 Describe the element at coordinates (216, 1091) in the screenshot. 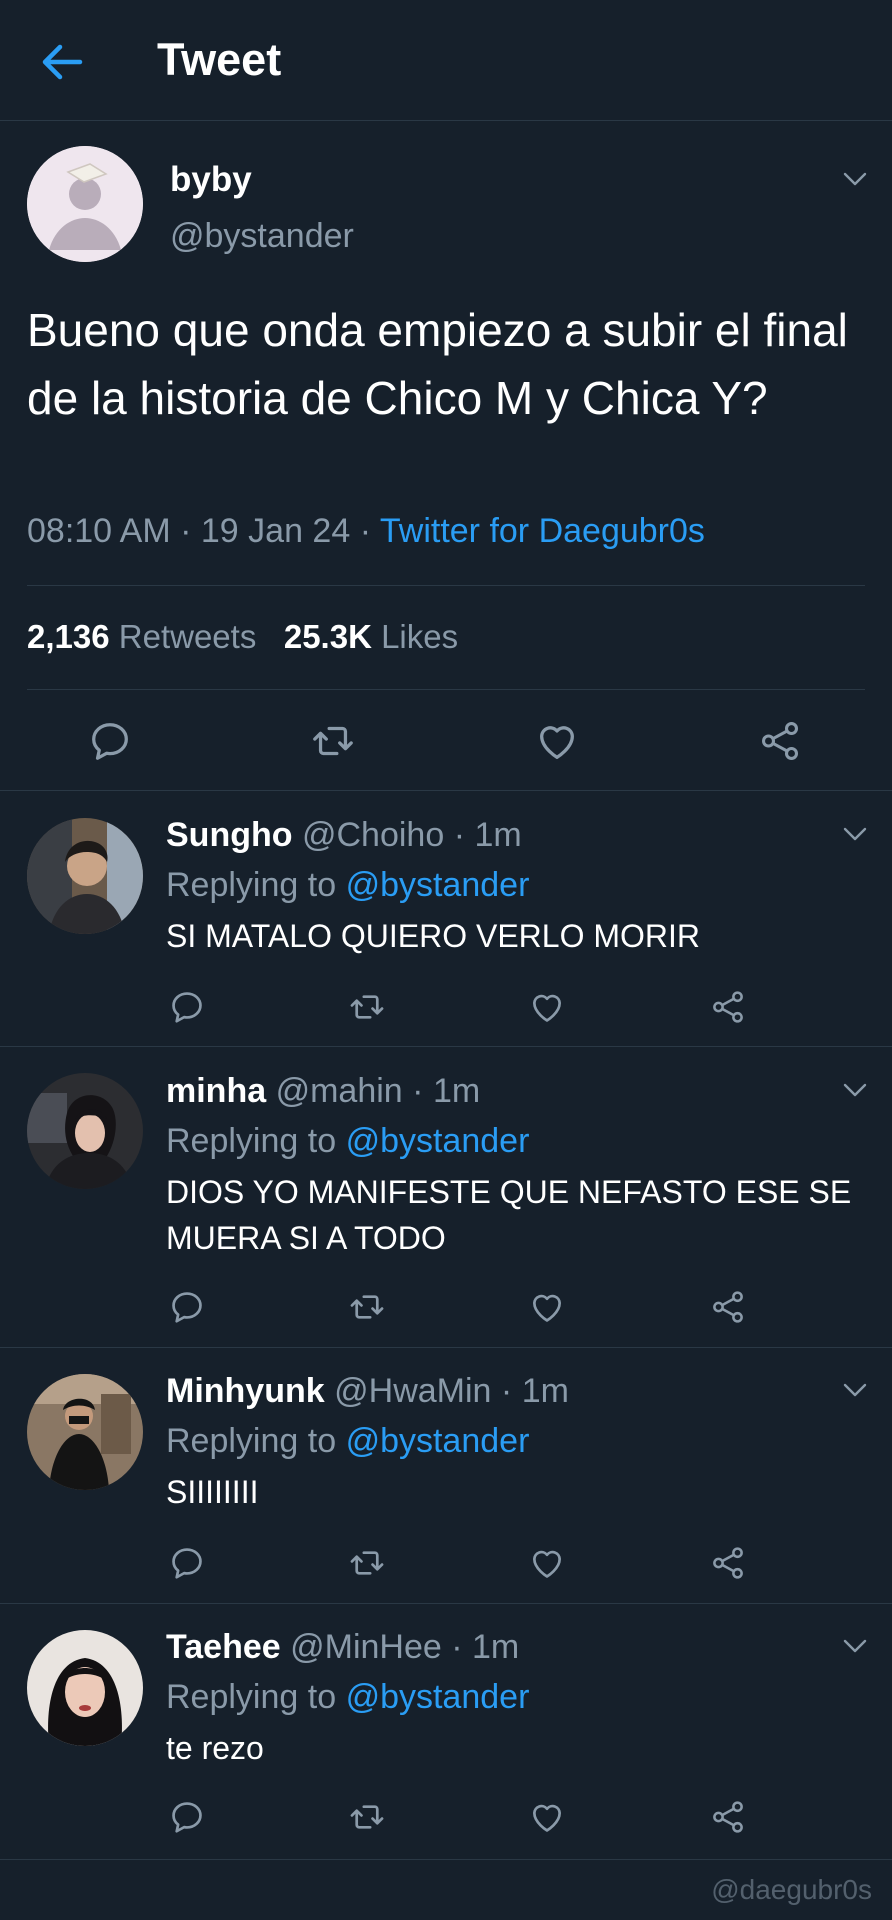

I see `reply-author-name: minha` at that location.